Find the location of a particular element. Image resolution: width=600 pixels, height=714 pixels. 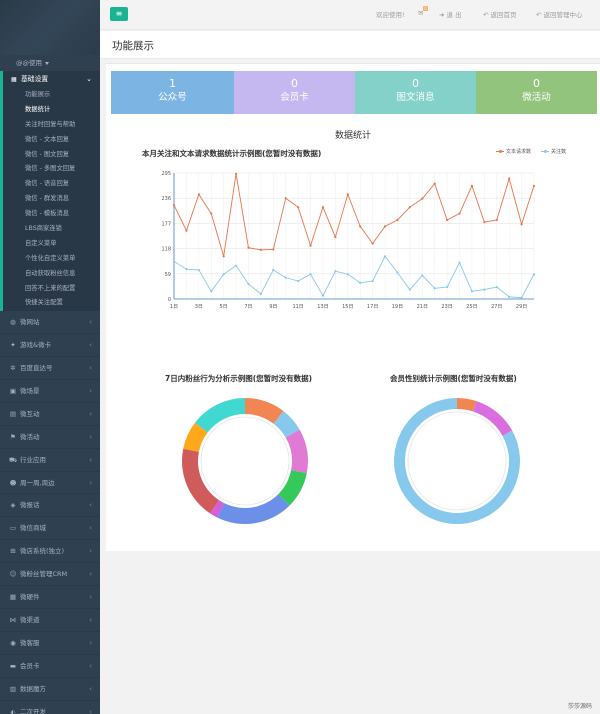

stat-box-accounts: 1 公众号 is located at coordinates (172, 92).